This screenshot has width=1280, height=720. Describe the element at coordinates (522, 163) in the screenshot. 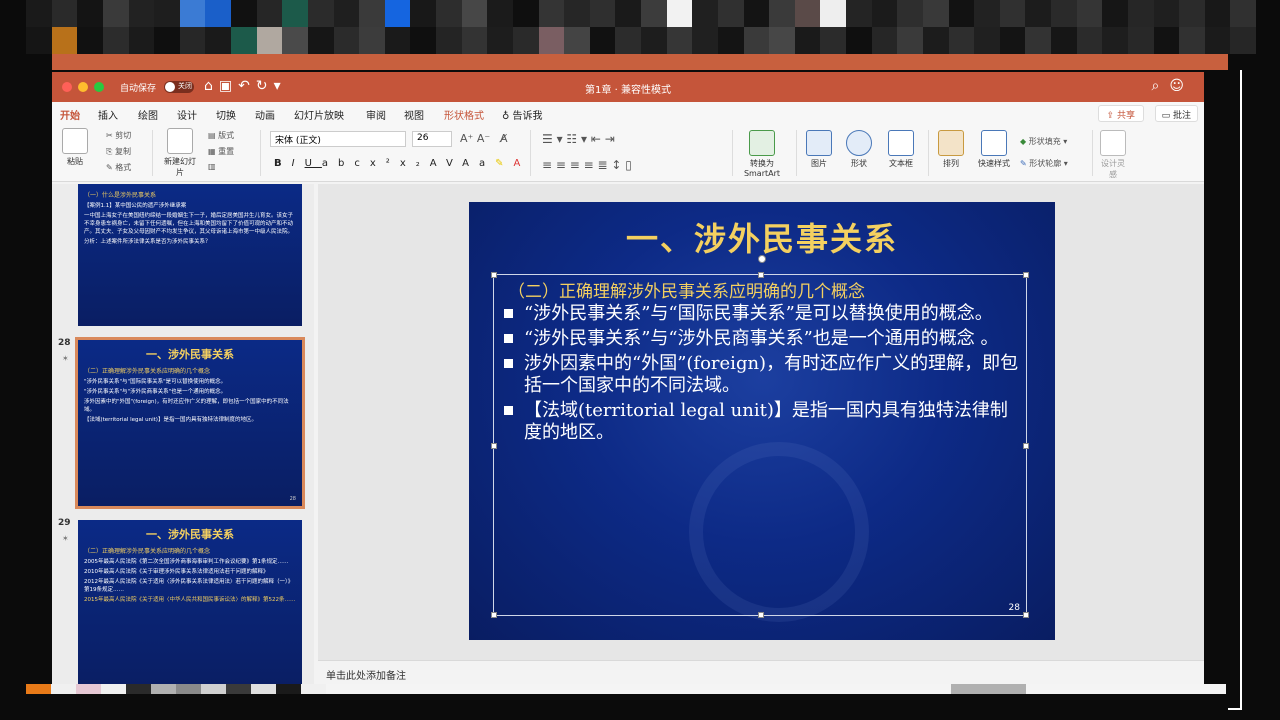

I see `font-color-icon: A` at that location.